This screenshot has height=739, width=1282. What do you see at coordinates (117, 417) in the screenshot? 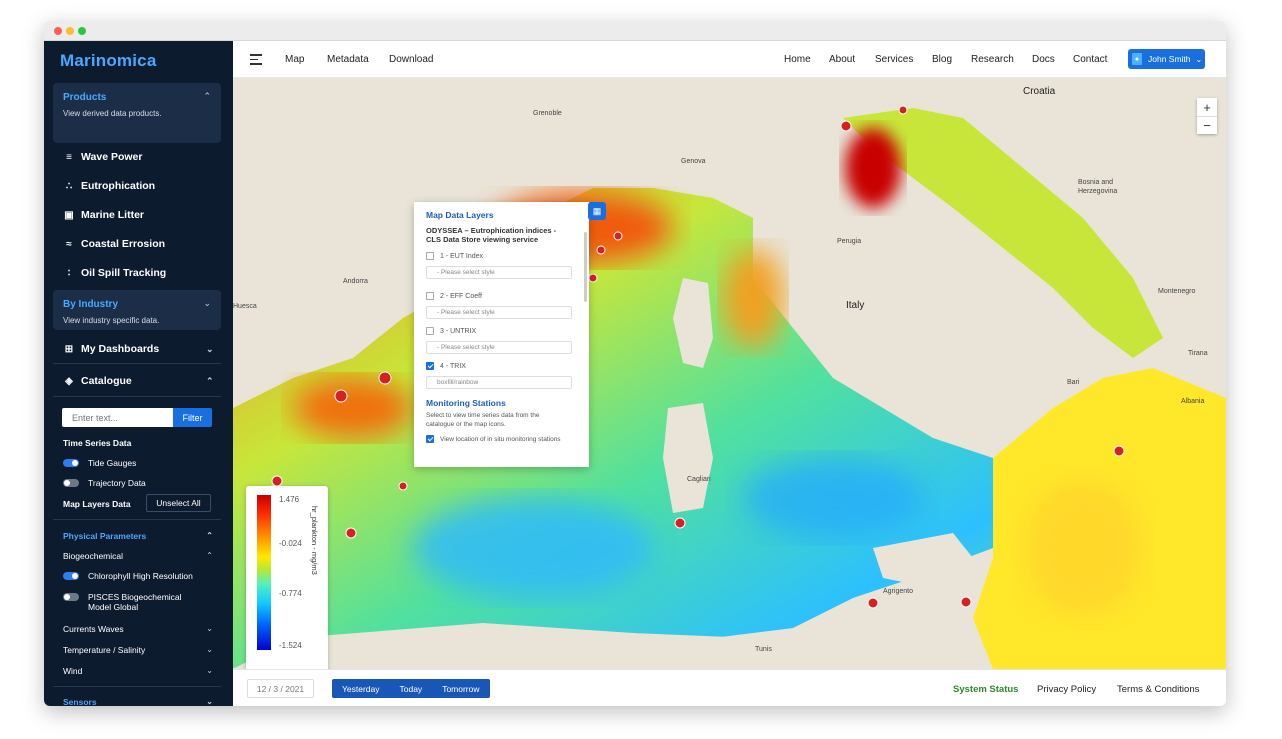
I see `catalogue-search-input` at bounding box center [117, 417].